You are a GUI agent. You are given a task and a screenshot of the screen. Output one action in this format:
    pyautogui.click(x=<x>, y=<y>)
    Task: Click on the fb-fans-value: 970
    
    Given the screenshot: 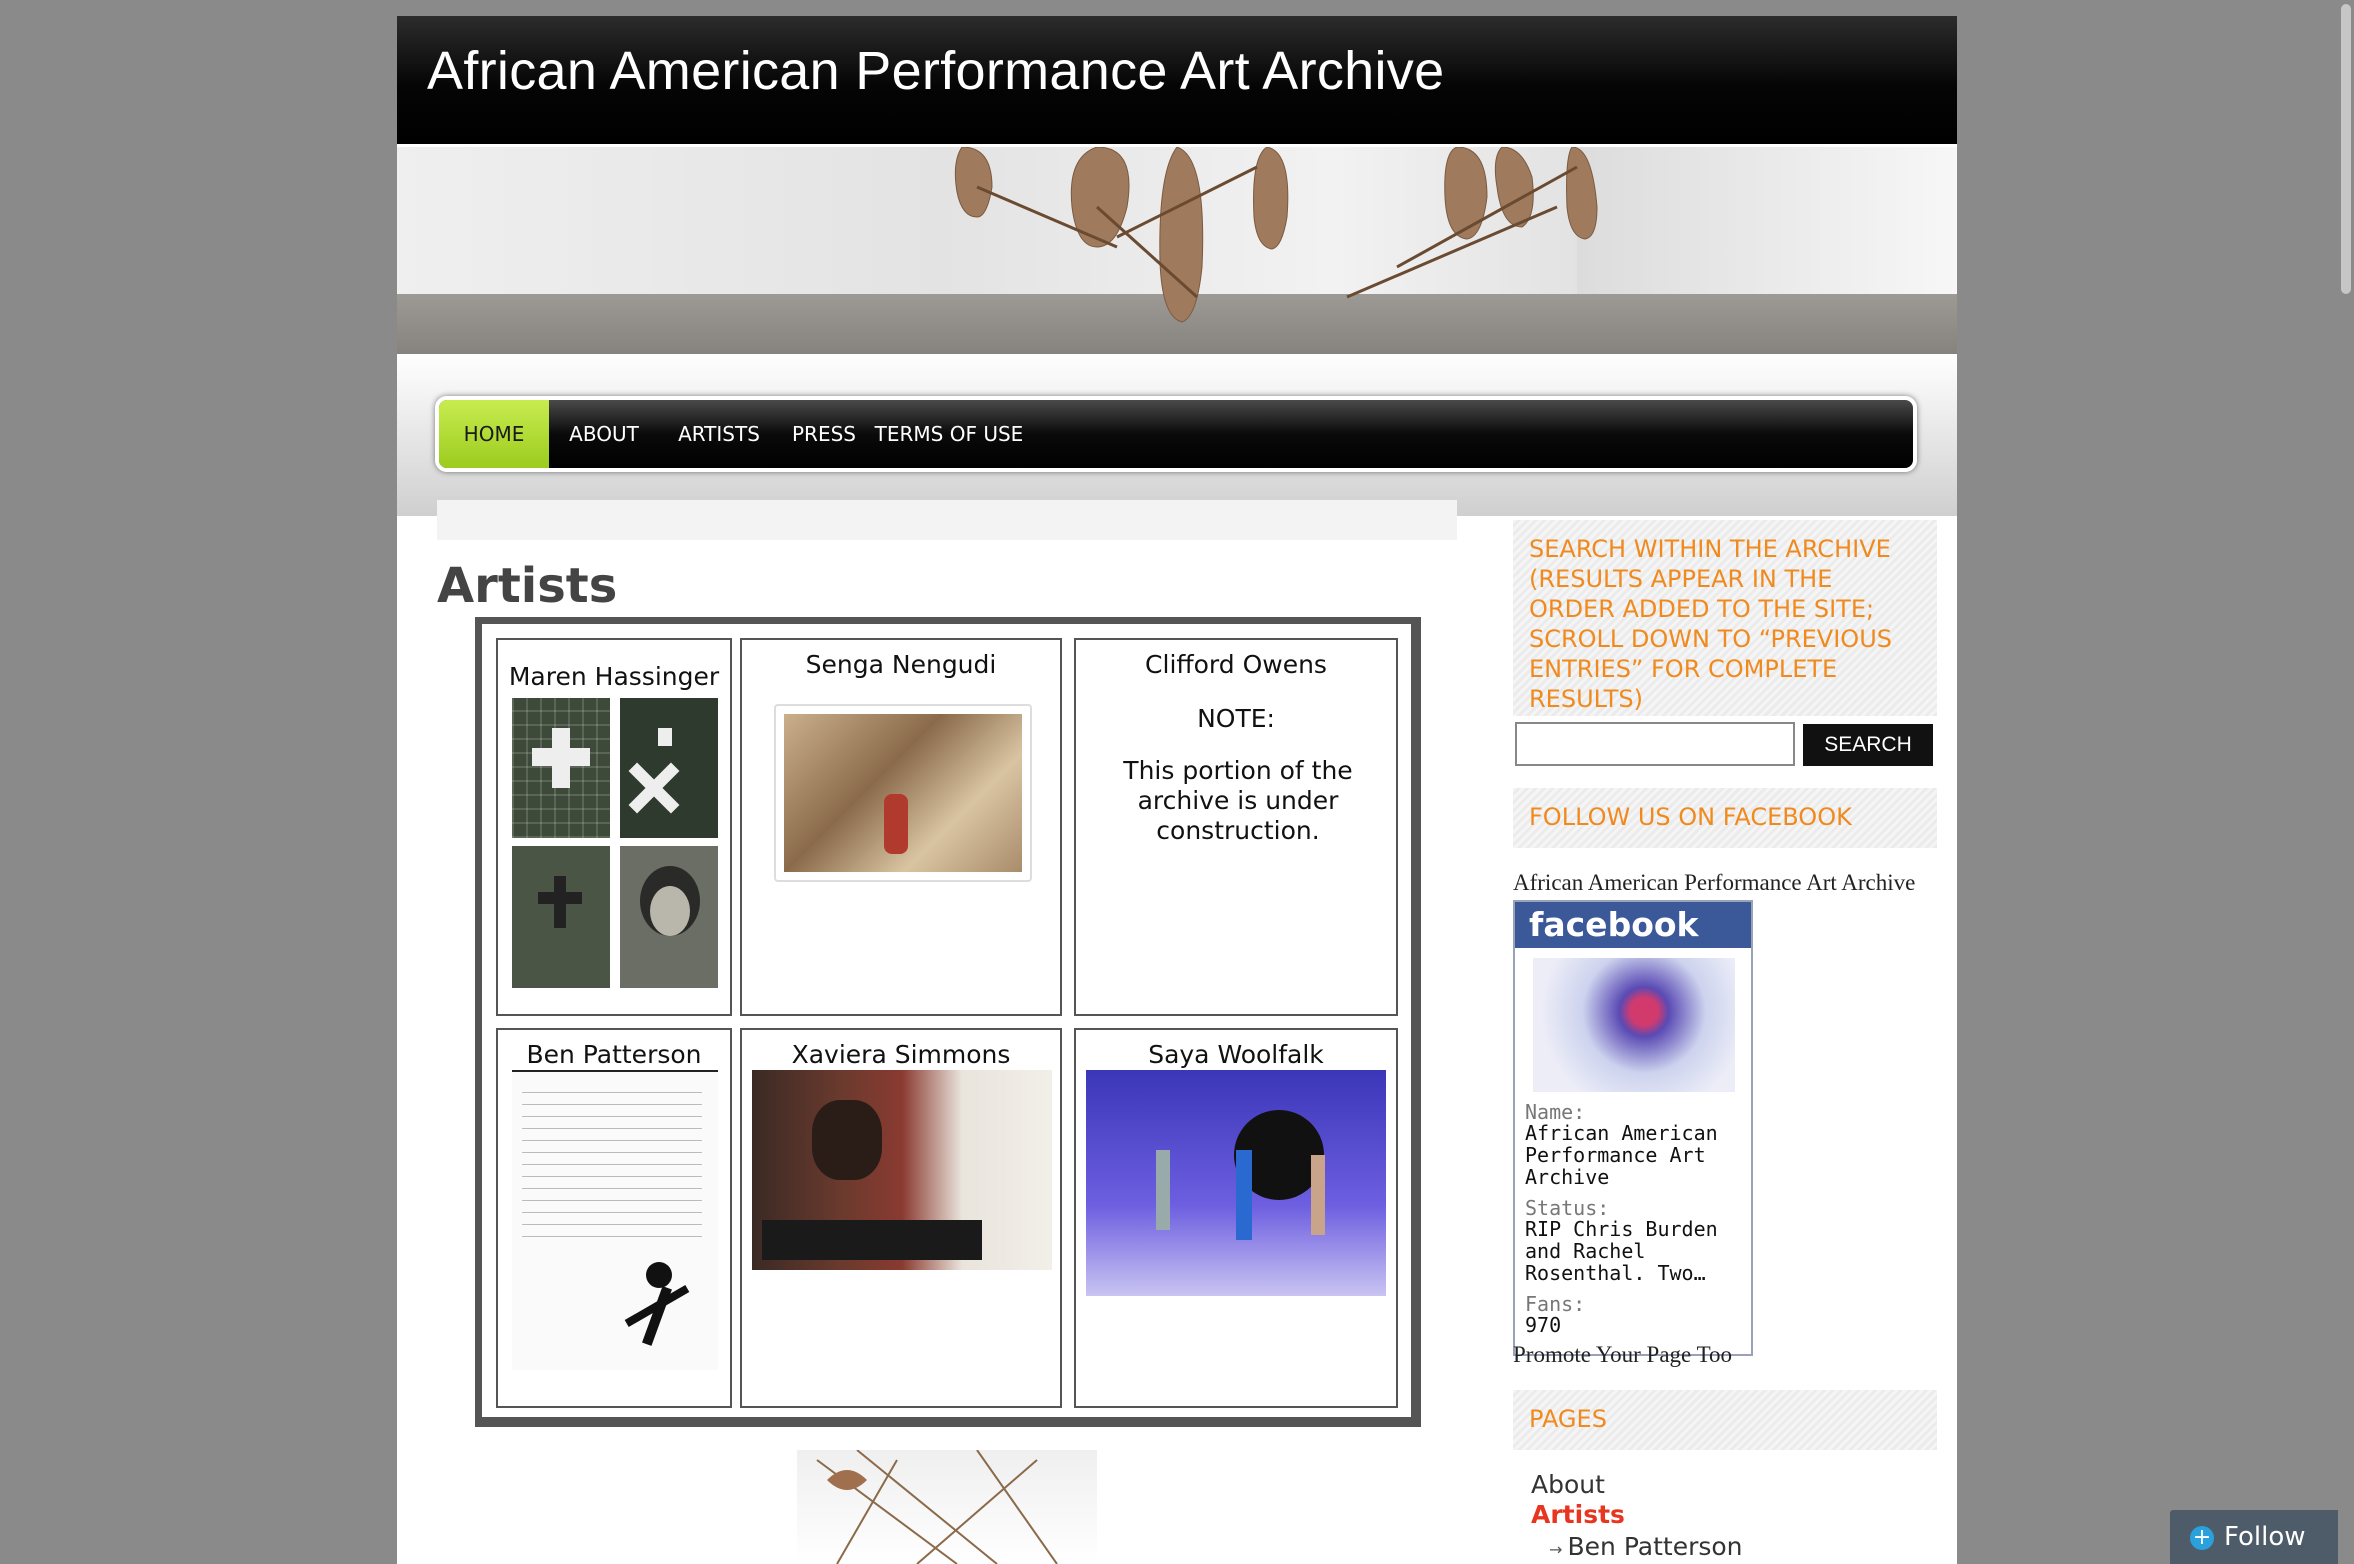 What is the action you would take?
    pyautogui.click(x=1543, y=1325)
    